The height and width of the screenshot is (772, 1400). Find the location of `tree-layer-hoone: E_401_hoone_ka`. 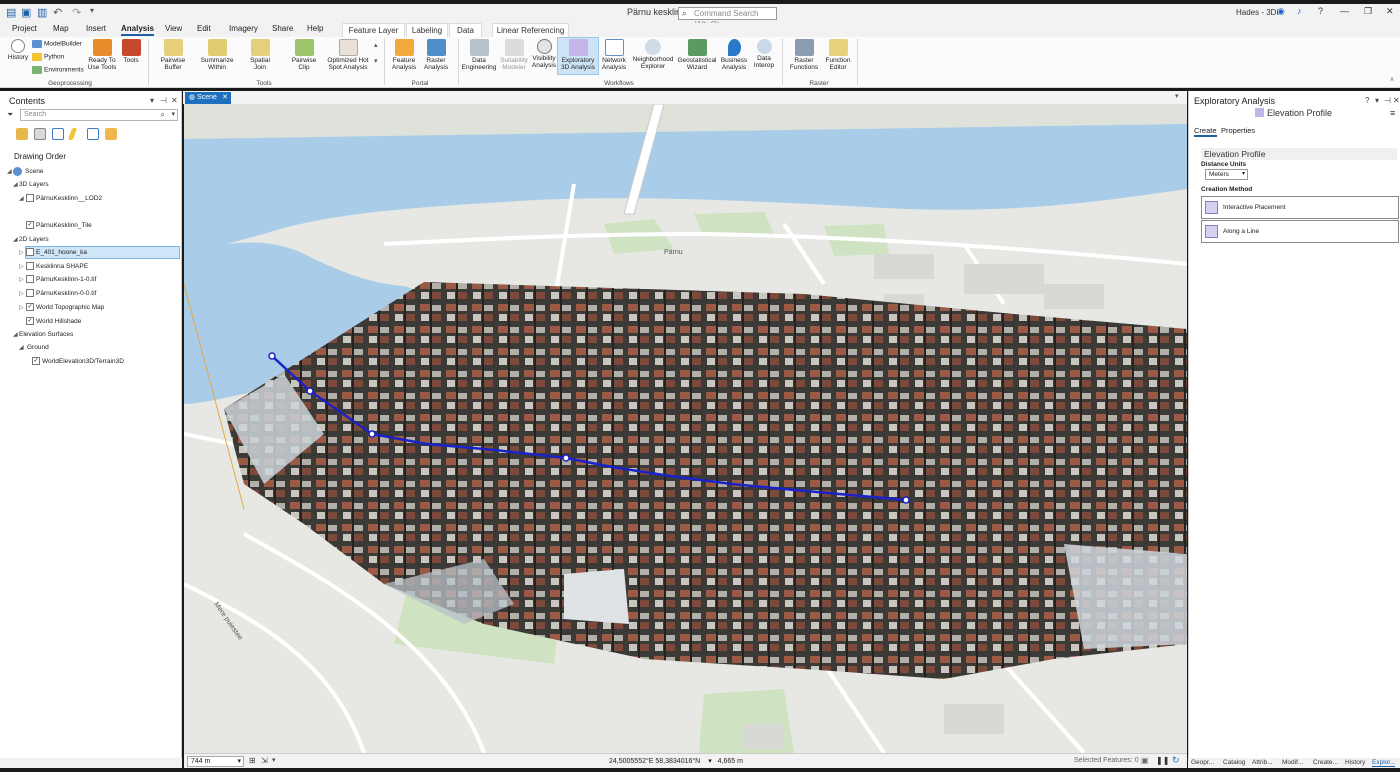

tree-layer-hoone: E_401_hoone_ka is located at coordinates (61, 252).